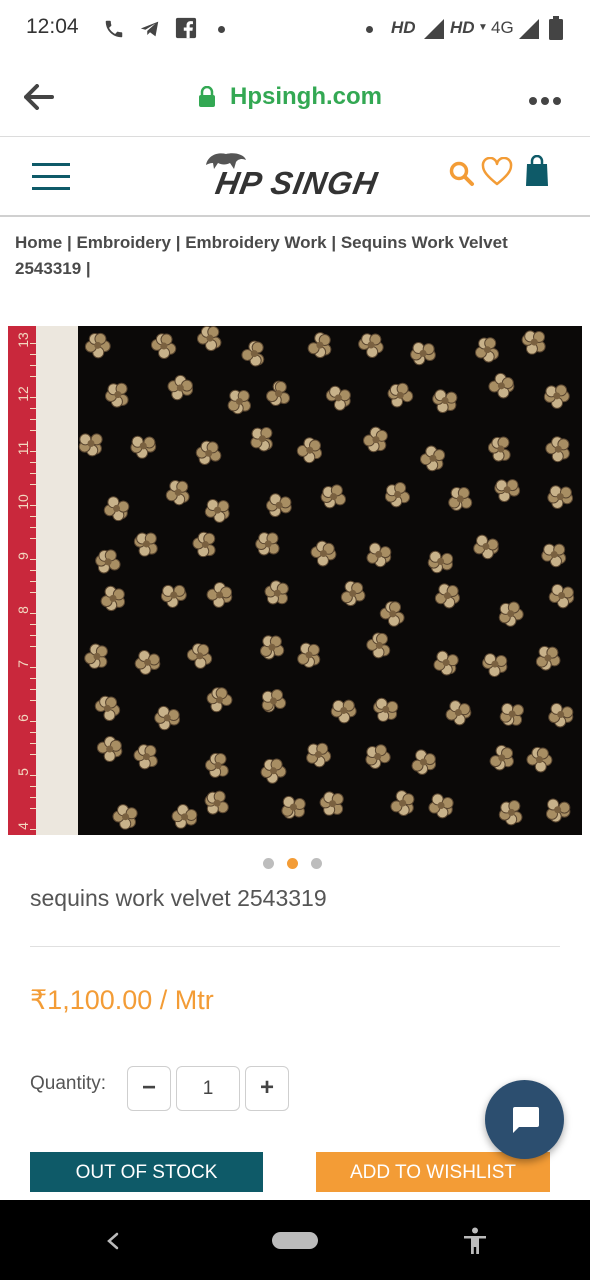  I want to click on nav-home-pill, so click(295, 1240).